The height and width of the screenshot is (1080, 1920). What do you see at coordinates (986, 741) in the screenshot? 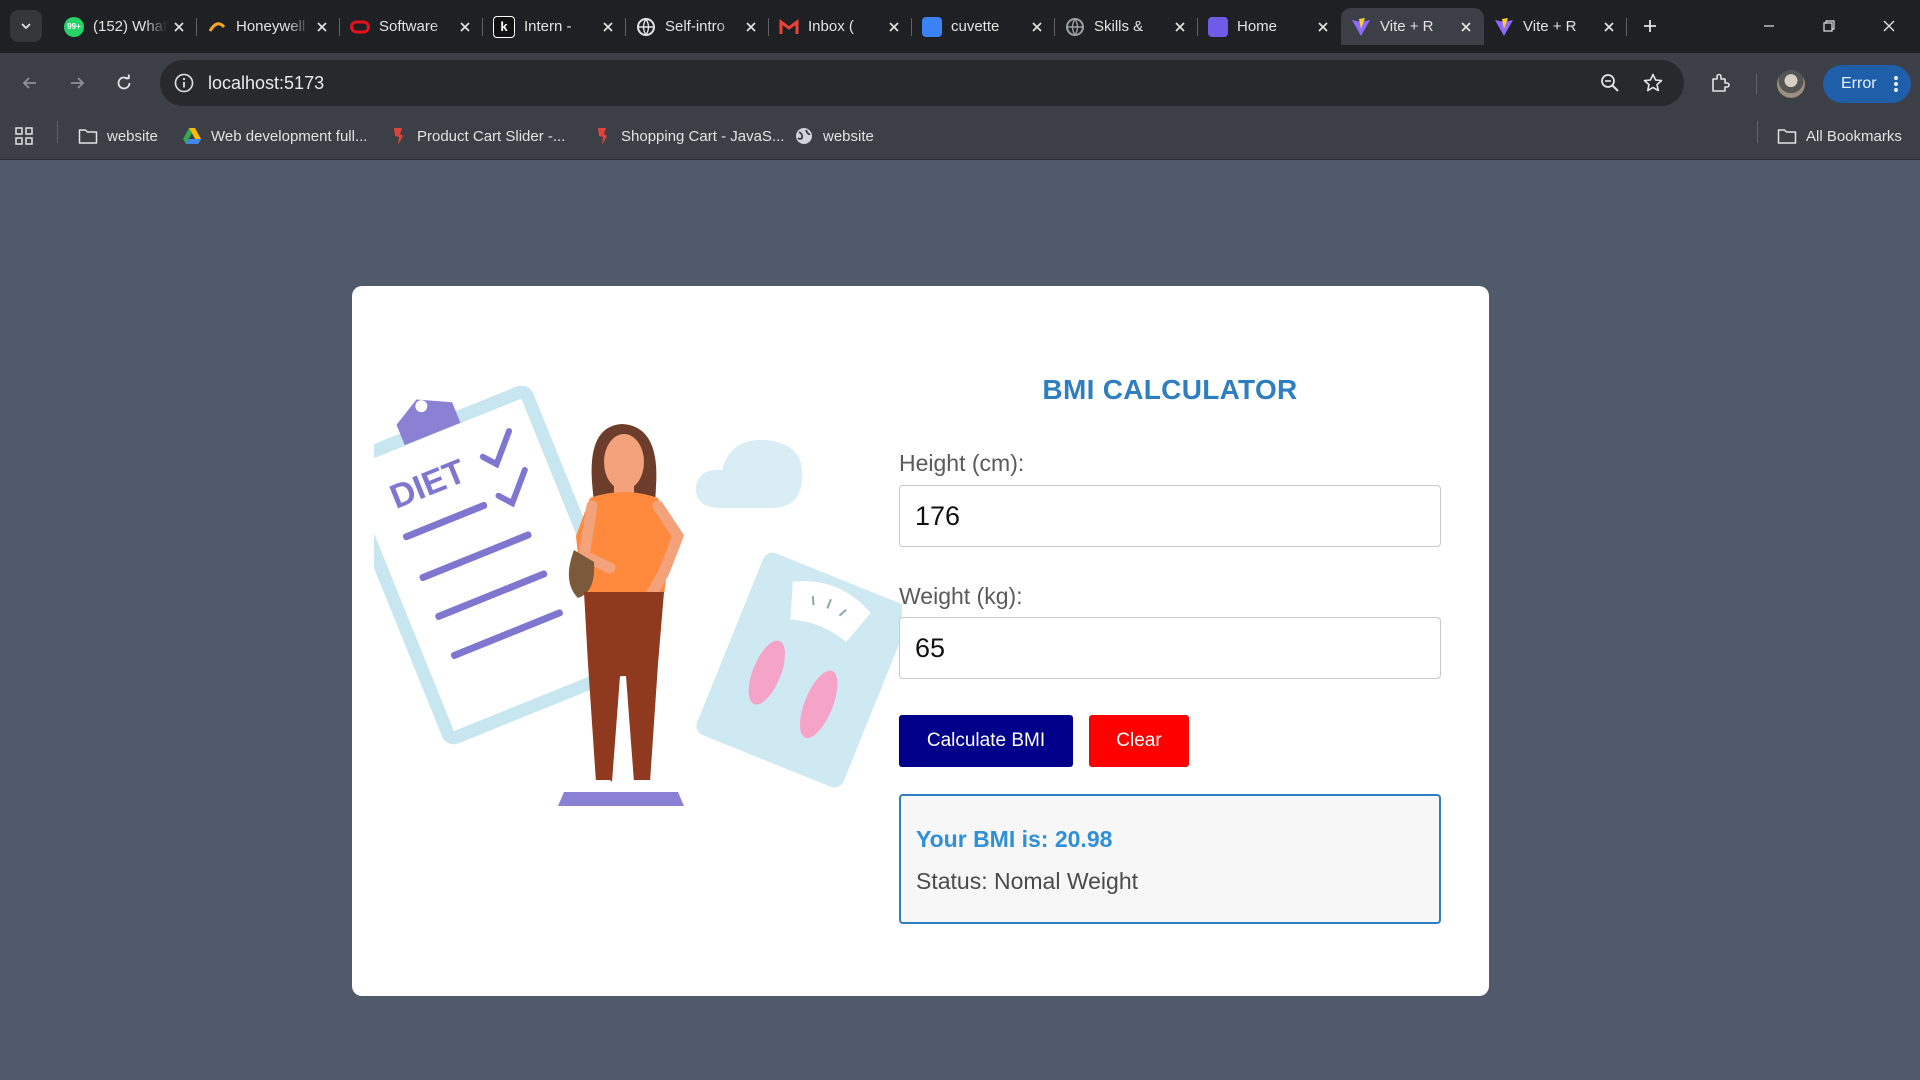
I see `calculate-bmi-button: Calculate BMI` at bounding box center [986, 741].